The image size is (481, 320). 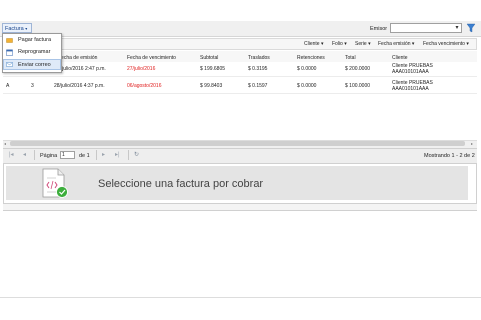 What do you see at coordinates (67, 155) in the screenshot?
I see `page-number-input: 1` at bounding box center [67, 155].